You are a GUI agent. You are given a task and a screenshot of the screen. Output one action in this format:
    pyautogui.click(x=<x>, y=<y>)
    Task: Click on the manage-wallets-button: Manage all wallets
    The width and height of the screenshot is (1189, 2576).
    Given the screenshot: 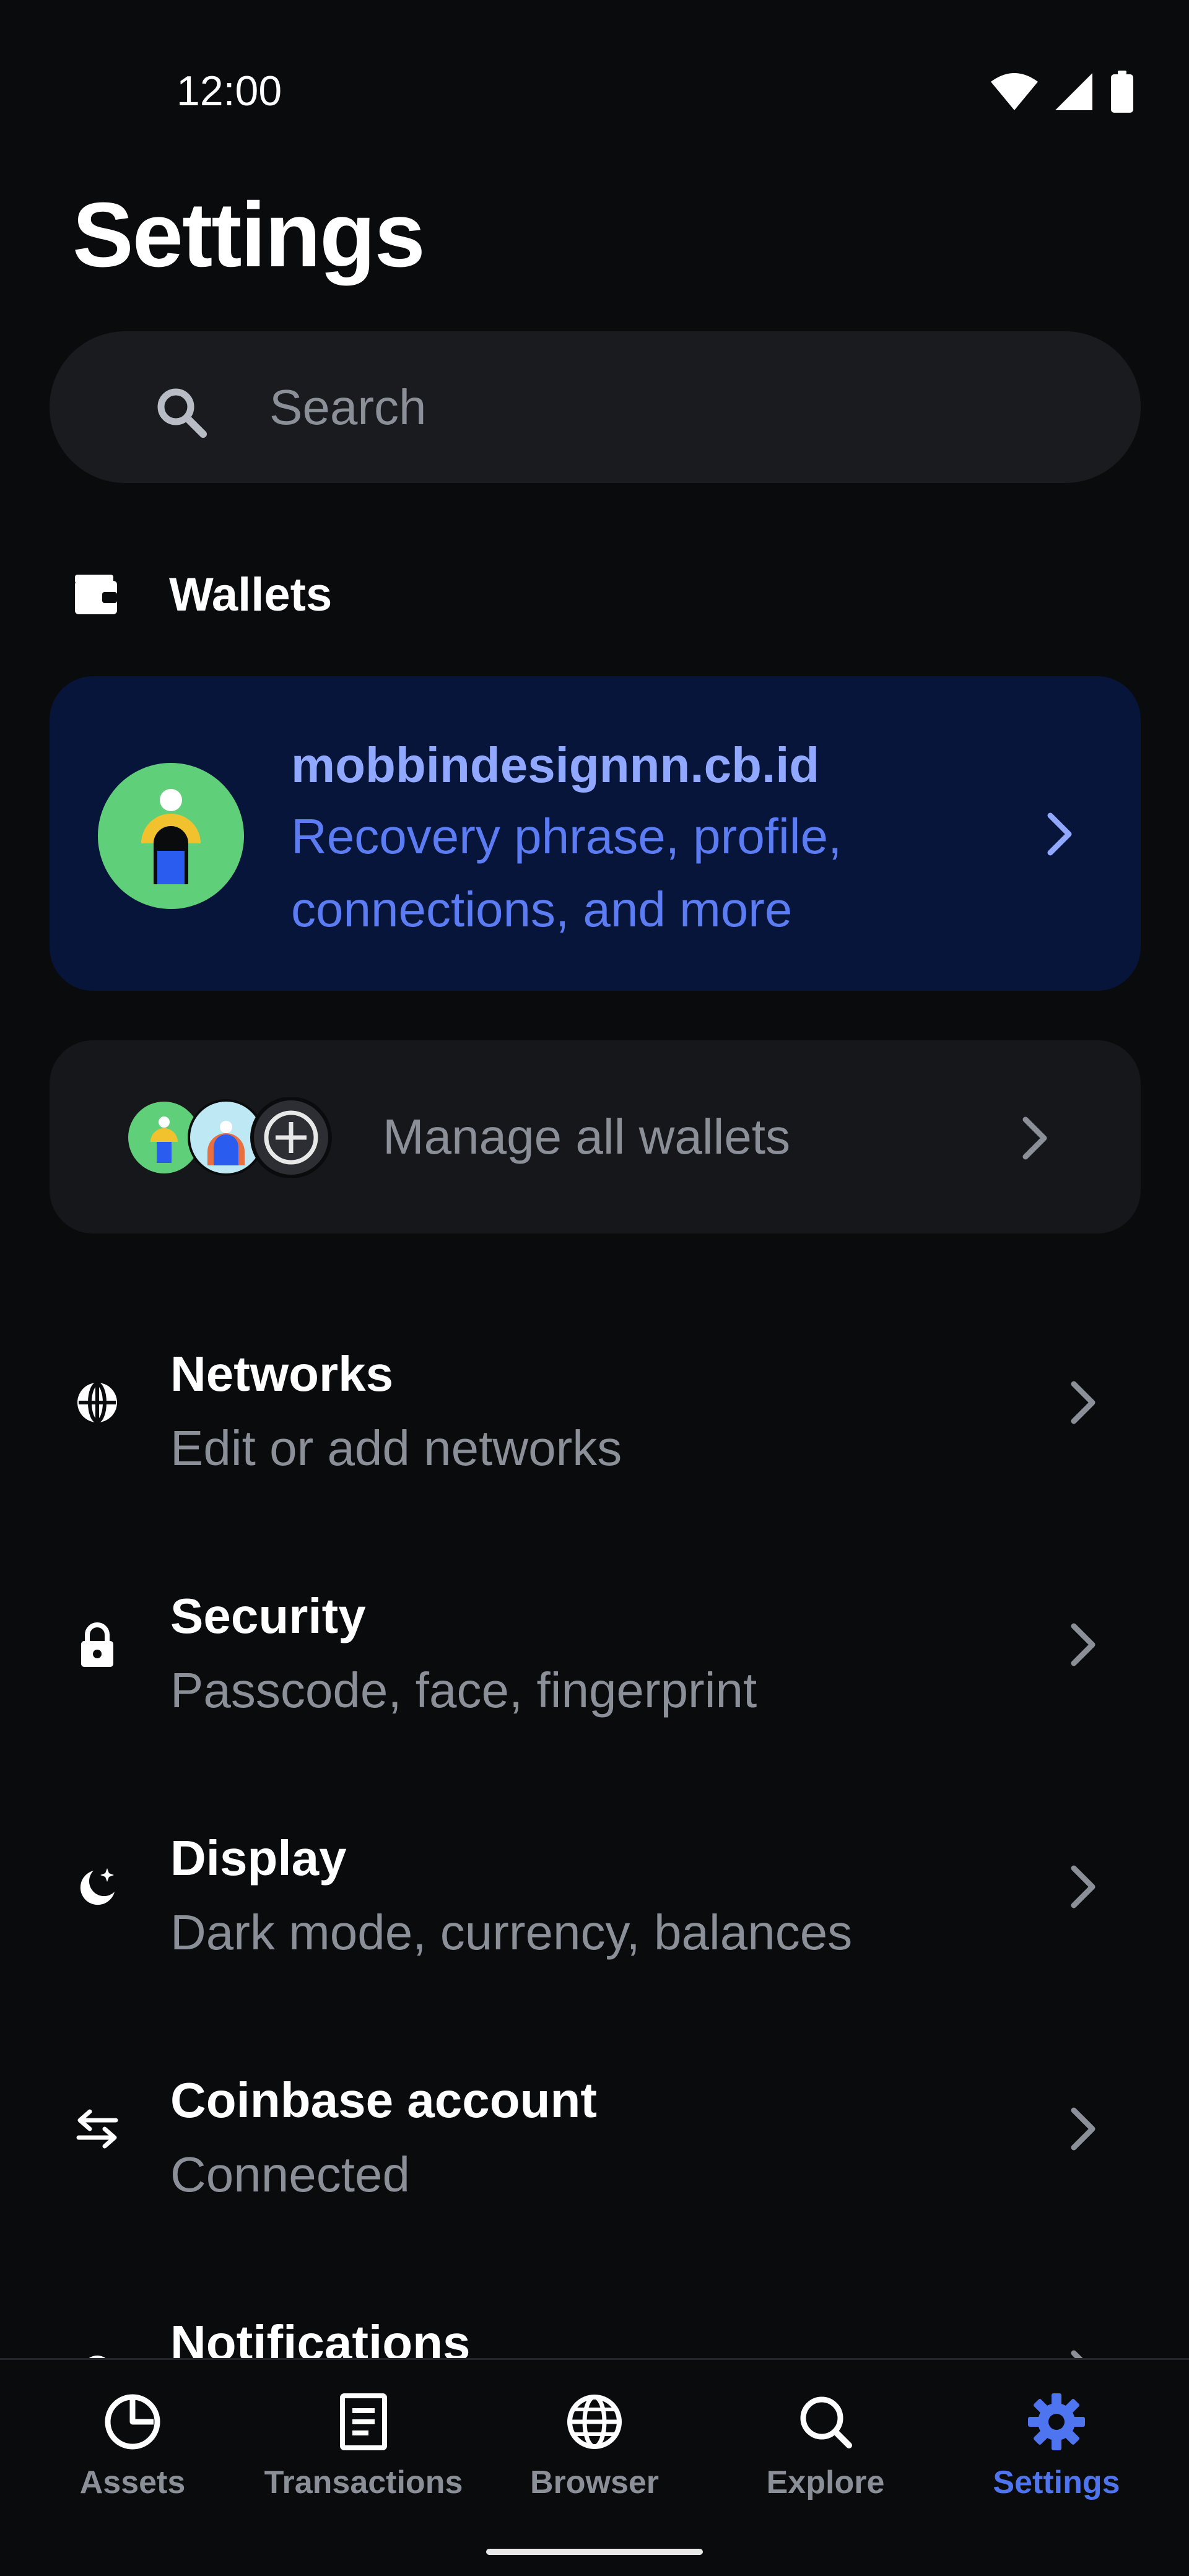 What is the action you would take?
    pyautogui.click(x=595, y=1137)
    